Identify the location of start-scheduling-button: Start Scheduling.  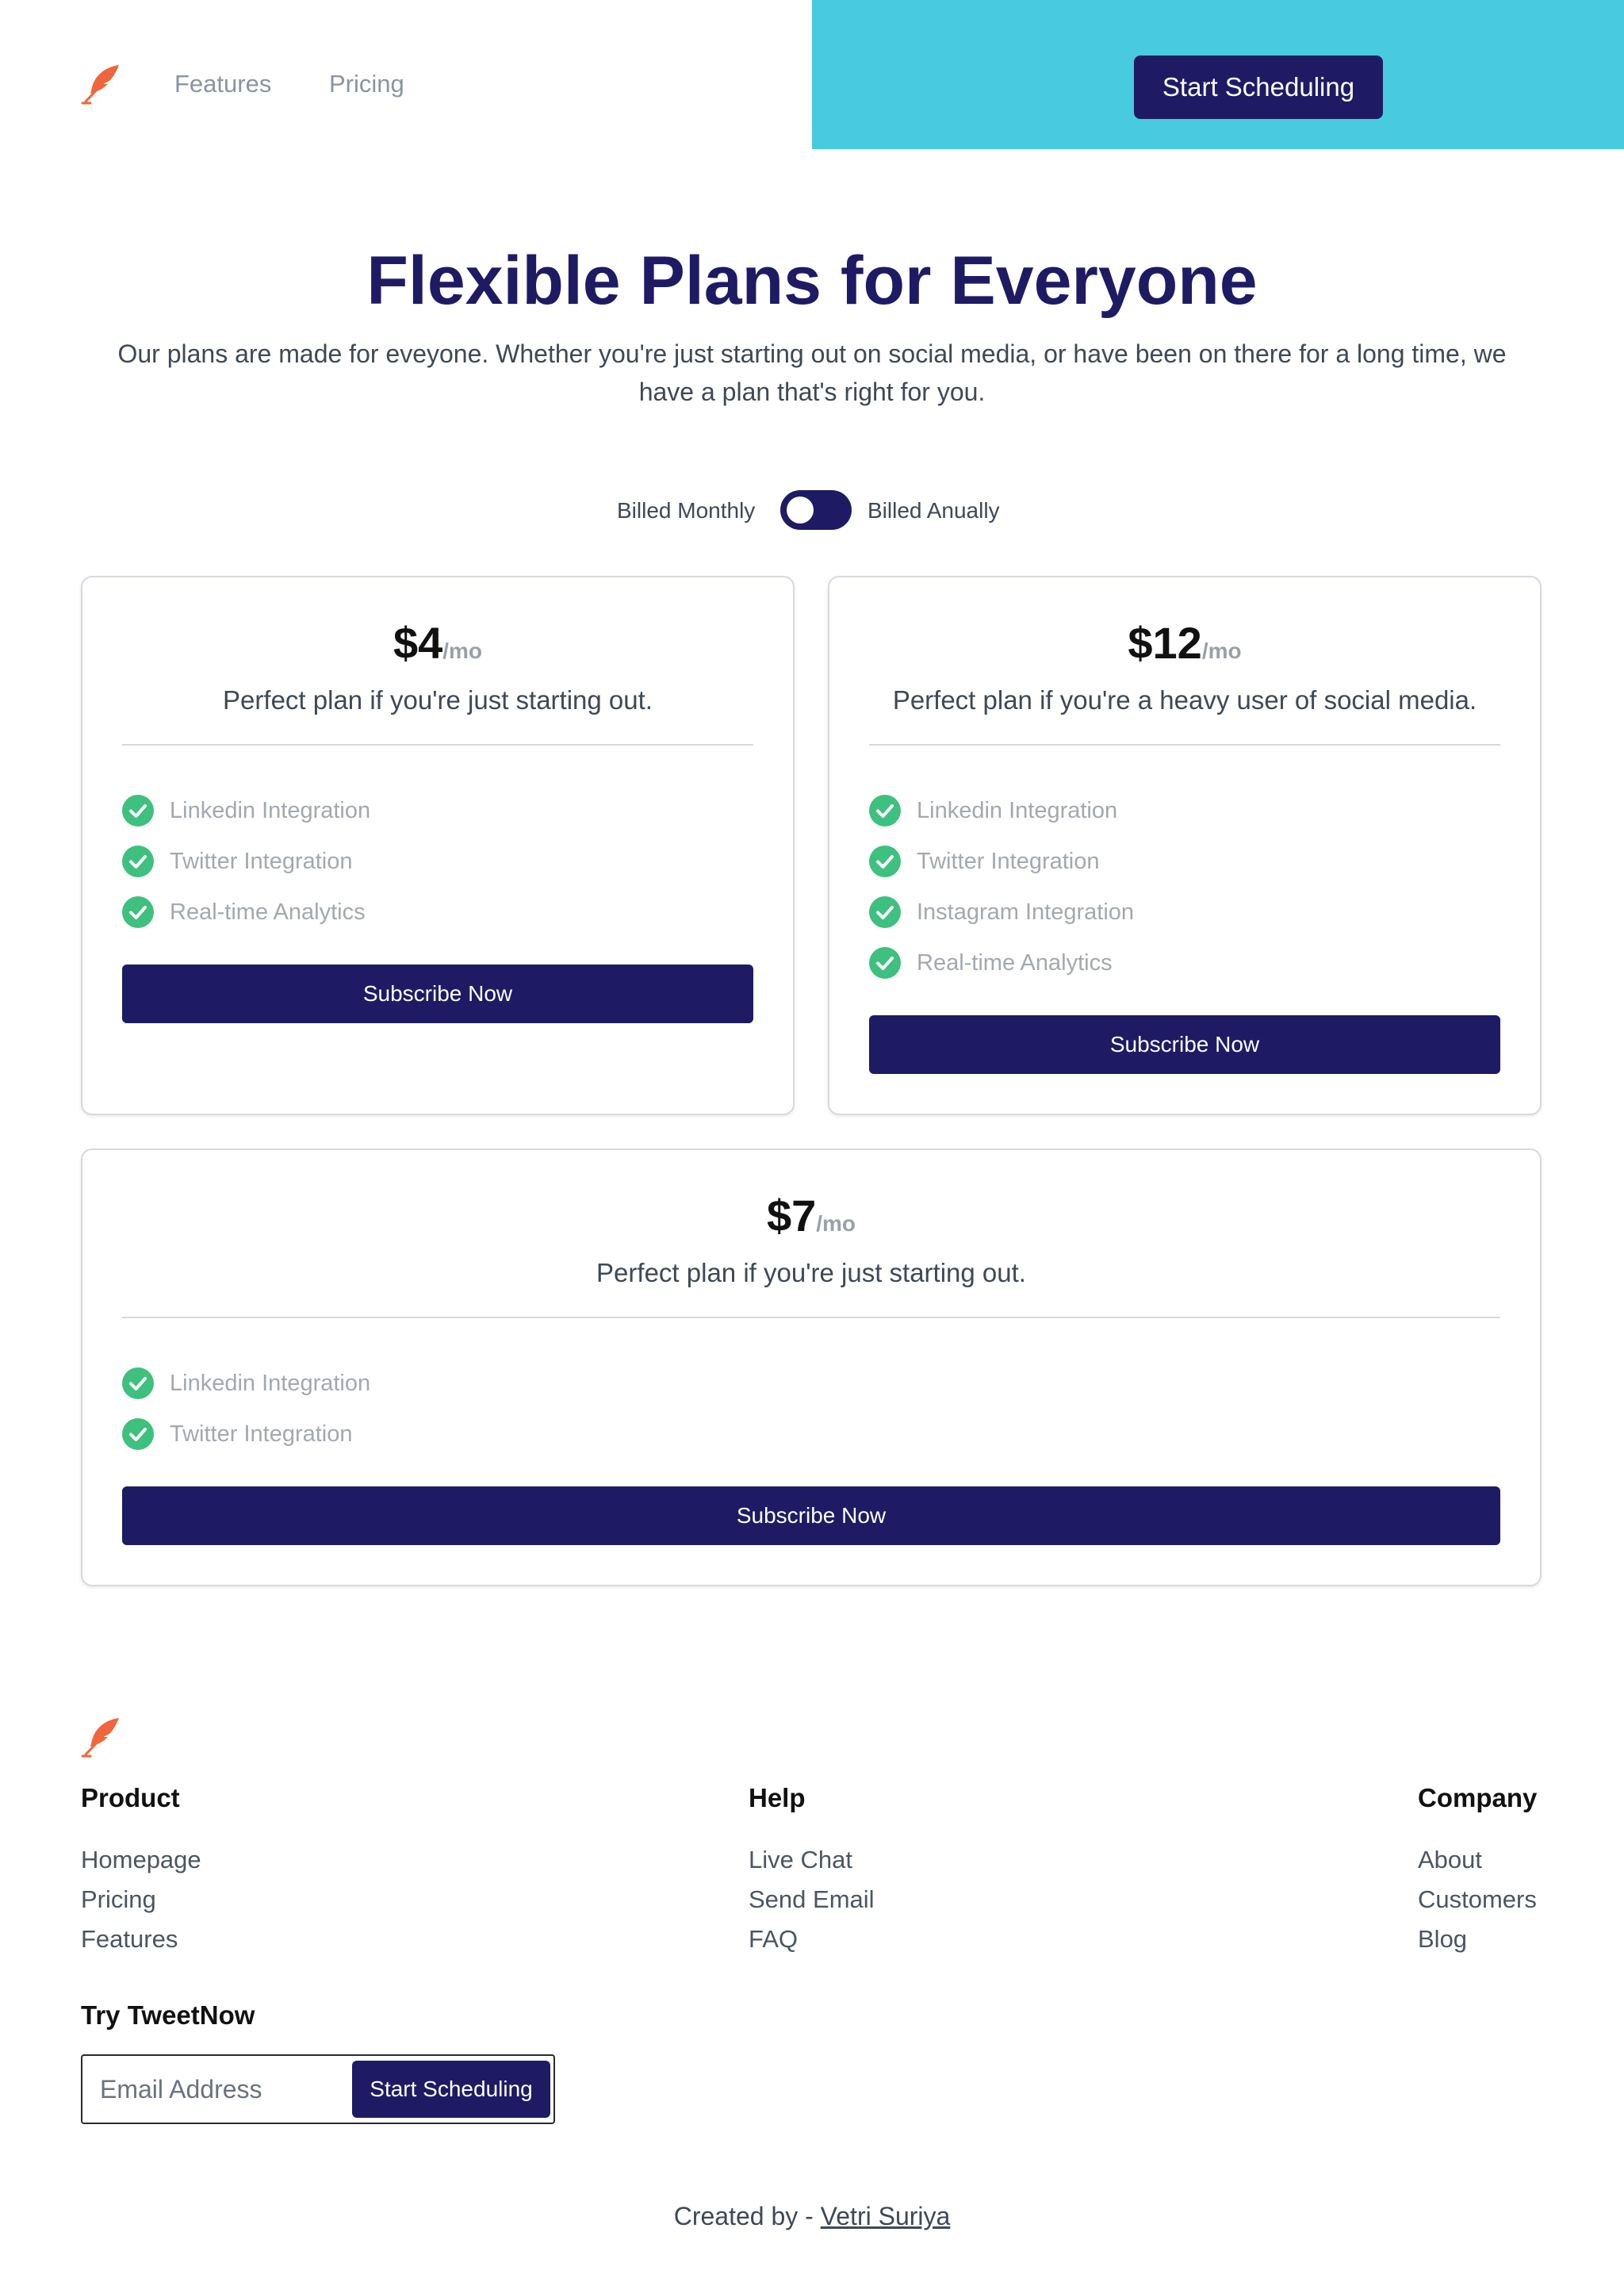
(1258, 87).